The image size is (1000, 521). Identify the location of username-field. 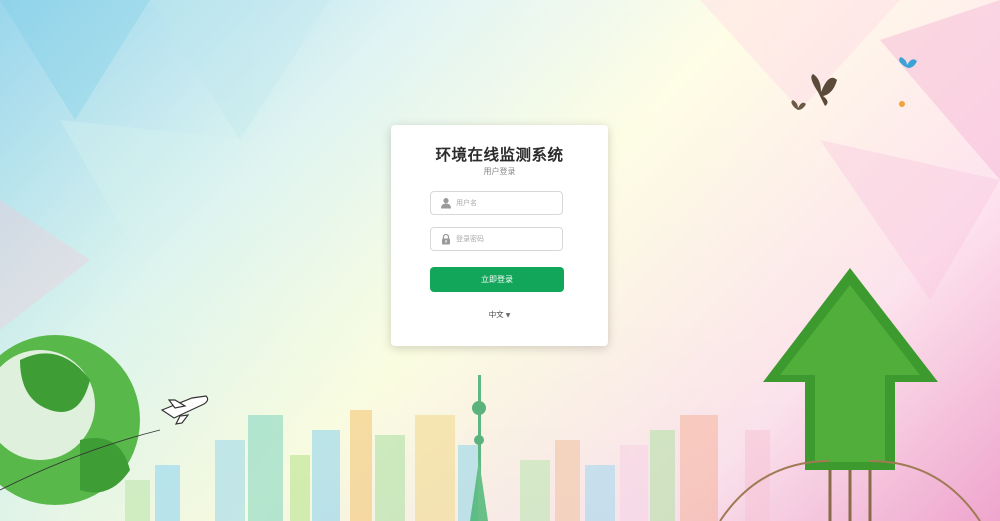
(496, 203).